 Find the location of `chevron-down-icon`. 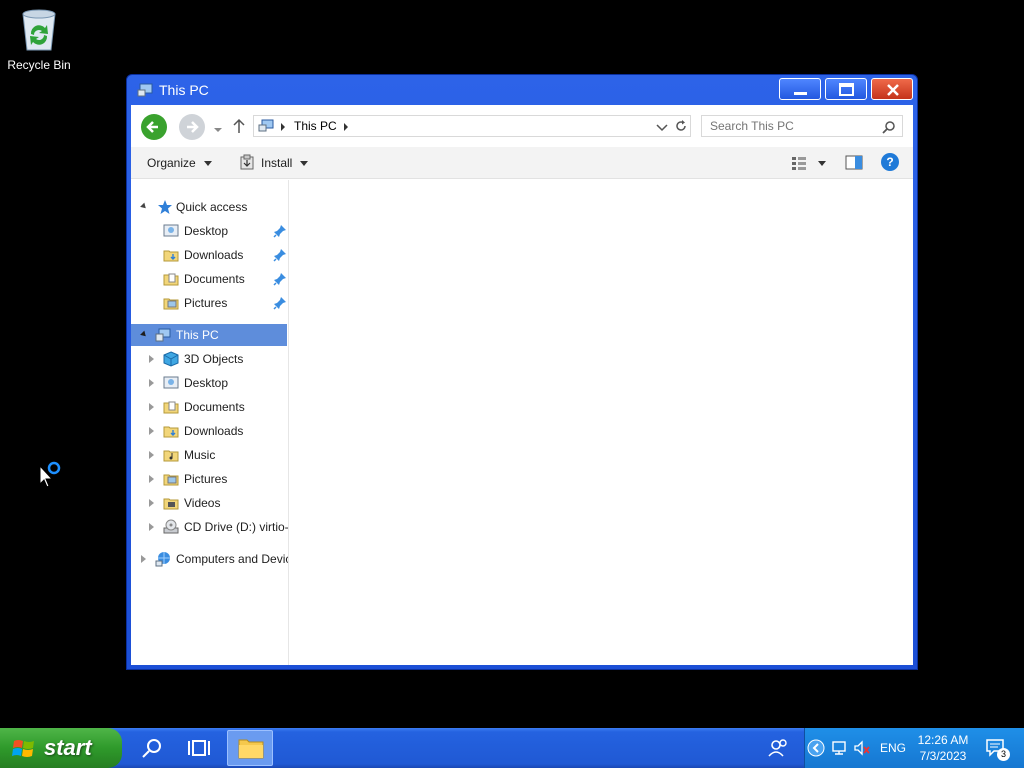

chevron-down-icon is located at coordinates (207, 163).